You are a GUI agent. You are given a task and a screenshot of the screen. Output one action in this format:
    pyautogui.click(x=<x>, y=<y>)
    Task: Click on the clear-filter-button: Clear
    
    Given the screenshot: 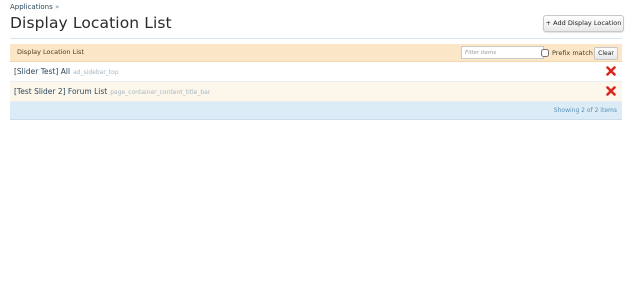 What is the action you would take?
    pyautogui.click(x=606, y=53)
    